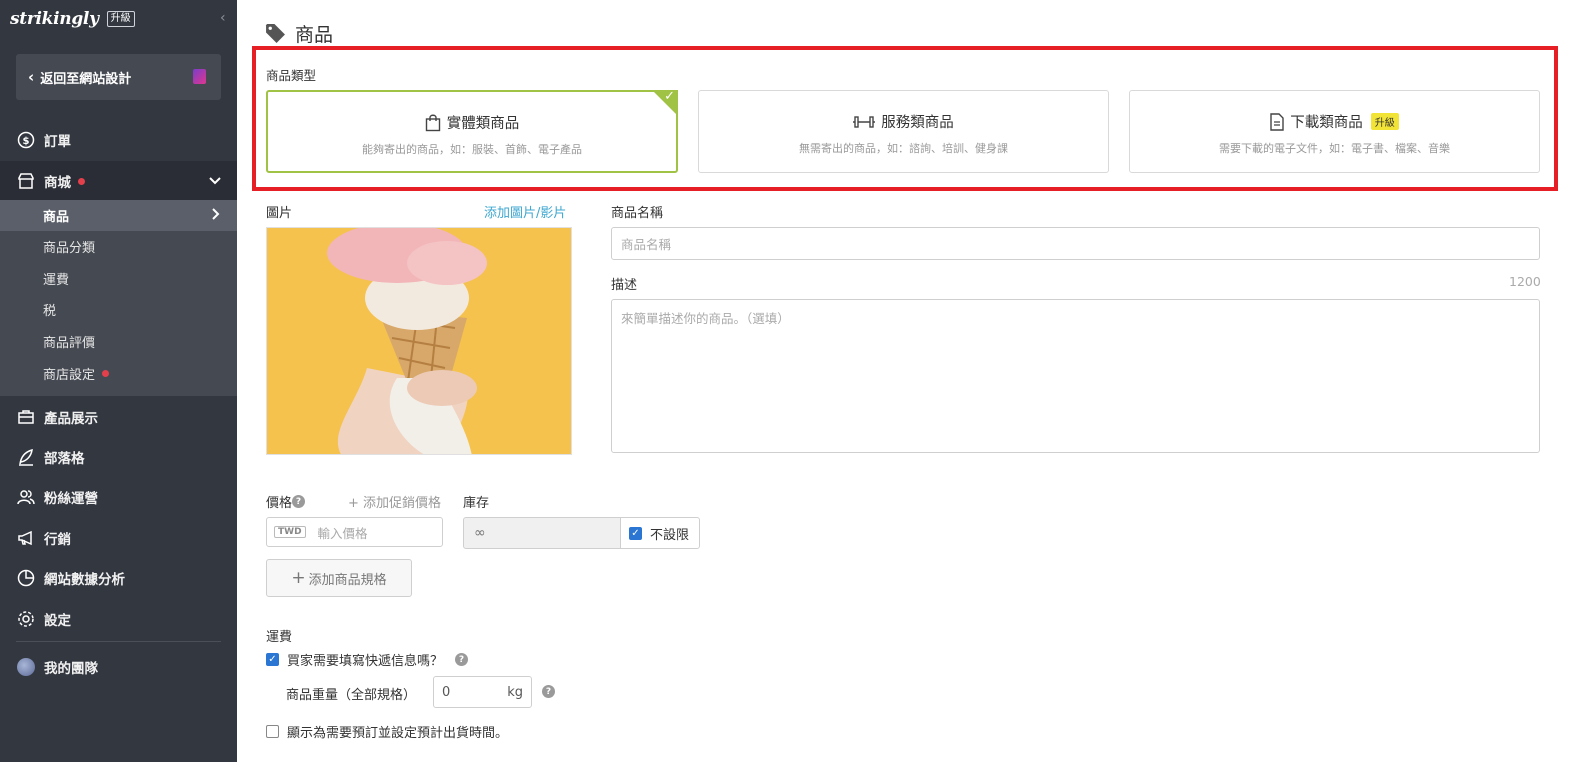 Image resolution: width=1591 pixels, height=762 pixels. Describe the element at coordinates (476, 503) in the screenshot. I see `stock-label: 庫存` at that location.